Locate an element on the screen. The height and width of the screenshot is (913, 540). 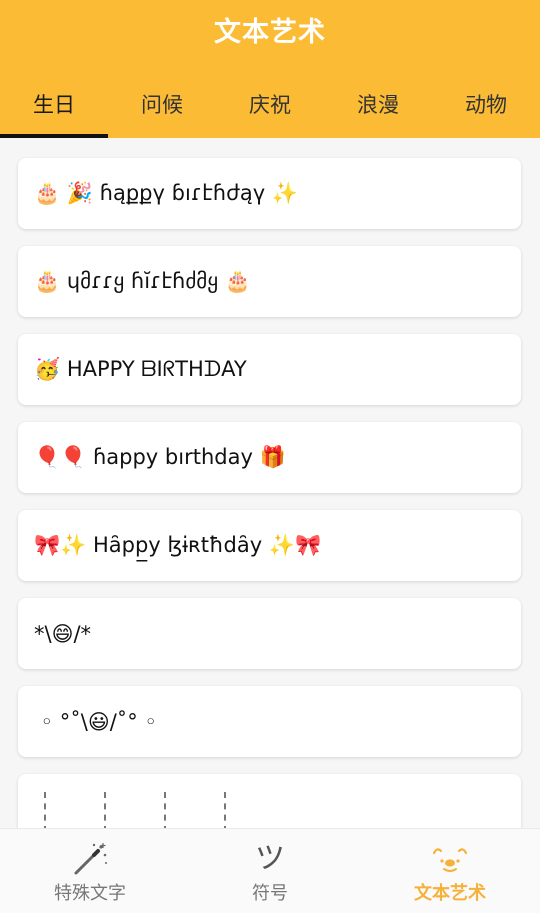
dashed-art is located at coordinates (130, 801).